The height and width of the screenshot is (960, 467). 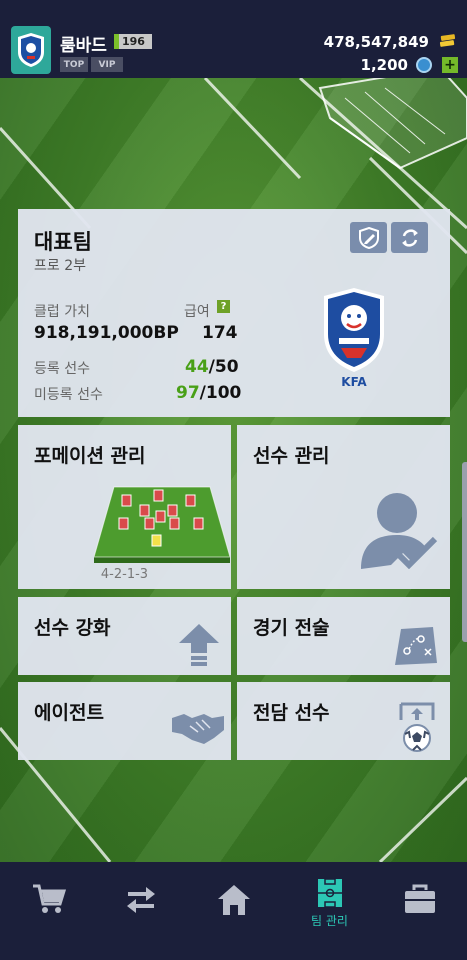 What do you see at coordinates (107, 64) in the screenshot?
I see `vip-tag: VIP` at bounding box center [107, 64].